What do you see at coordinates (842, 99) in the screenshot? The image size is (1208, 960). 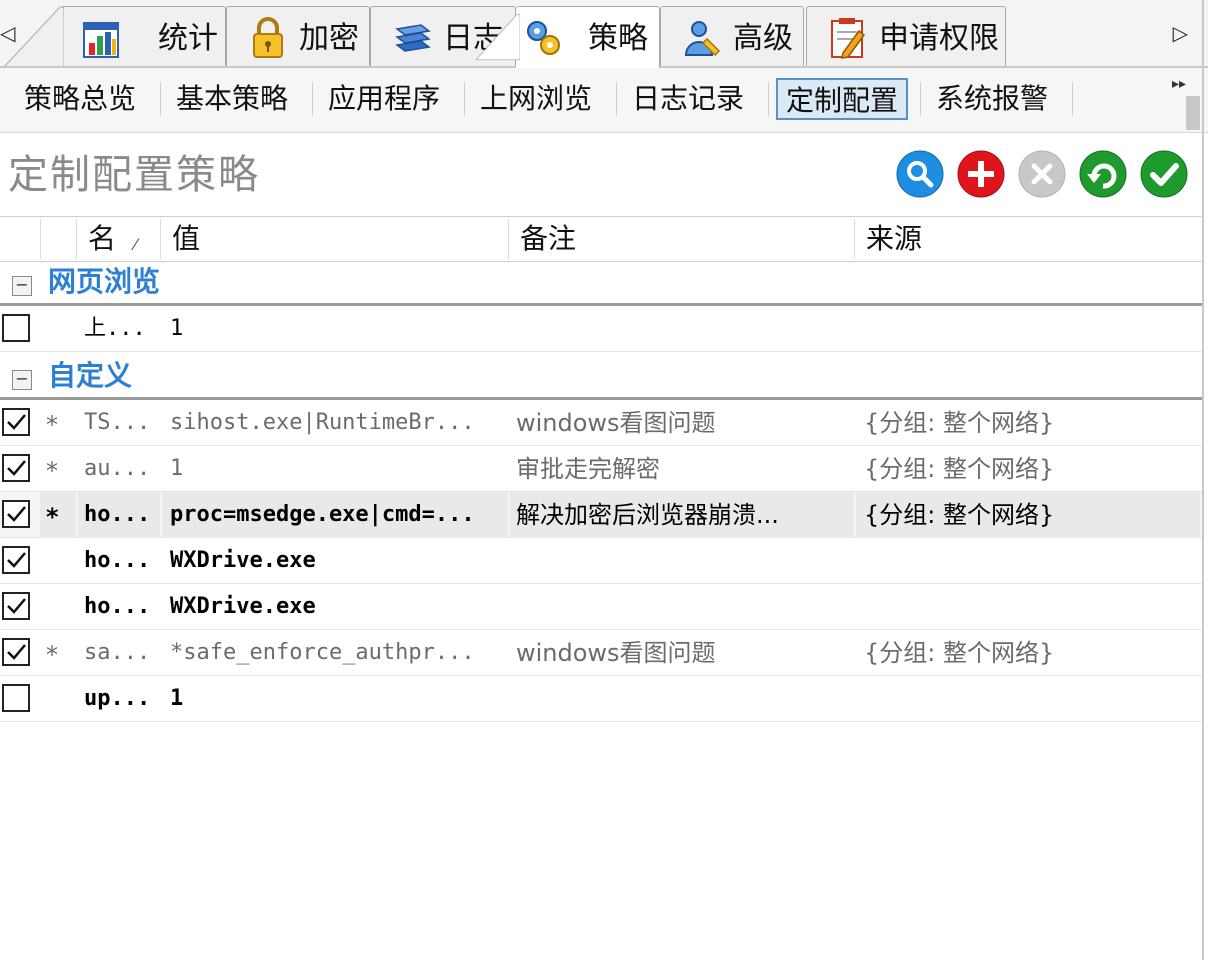 I see `subtab-custom-config: 定制配置` at bounding box center [842, 99].